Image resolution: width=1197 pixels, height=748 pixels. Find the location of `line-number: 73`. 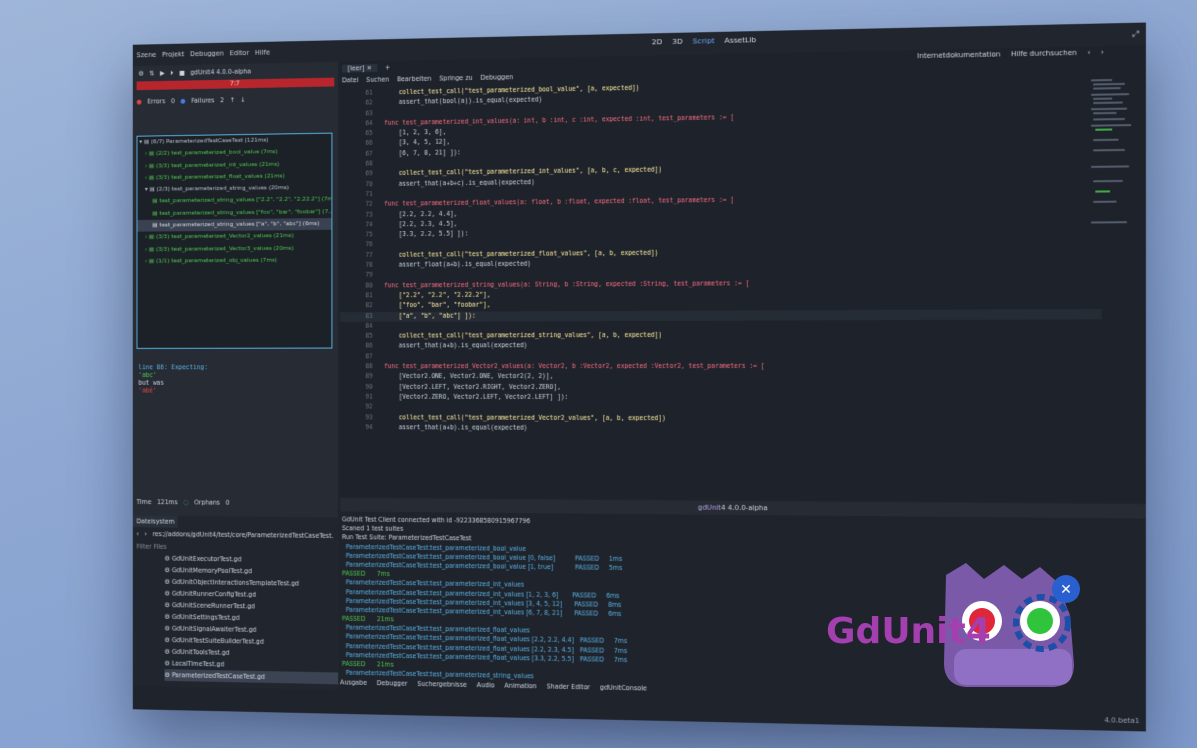

line-number: 73 is located at coordinates (369, 215).